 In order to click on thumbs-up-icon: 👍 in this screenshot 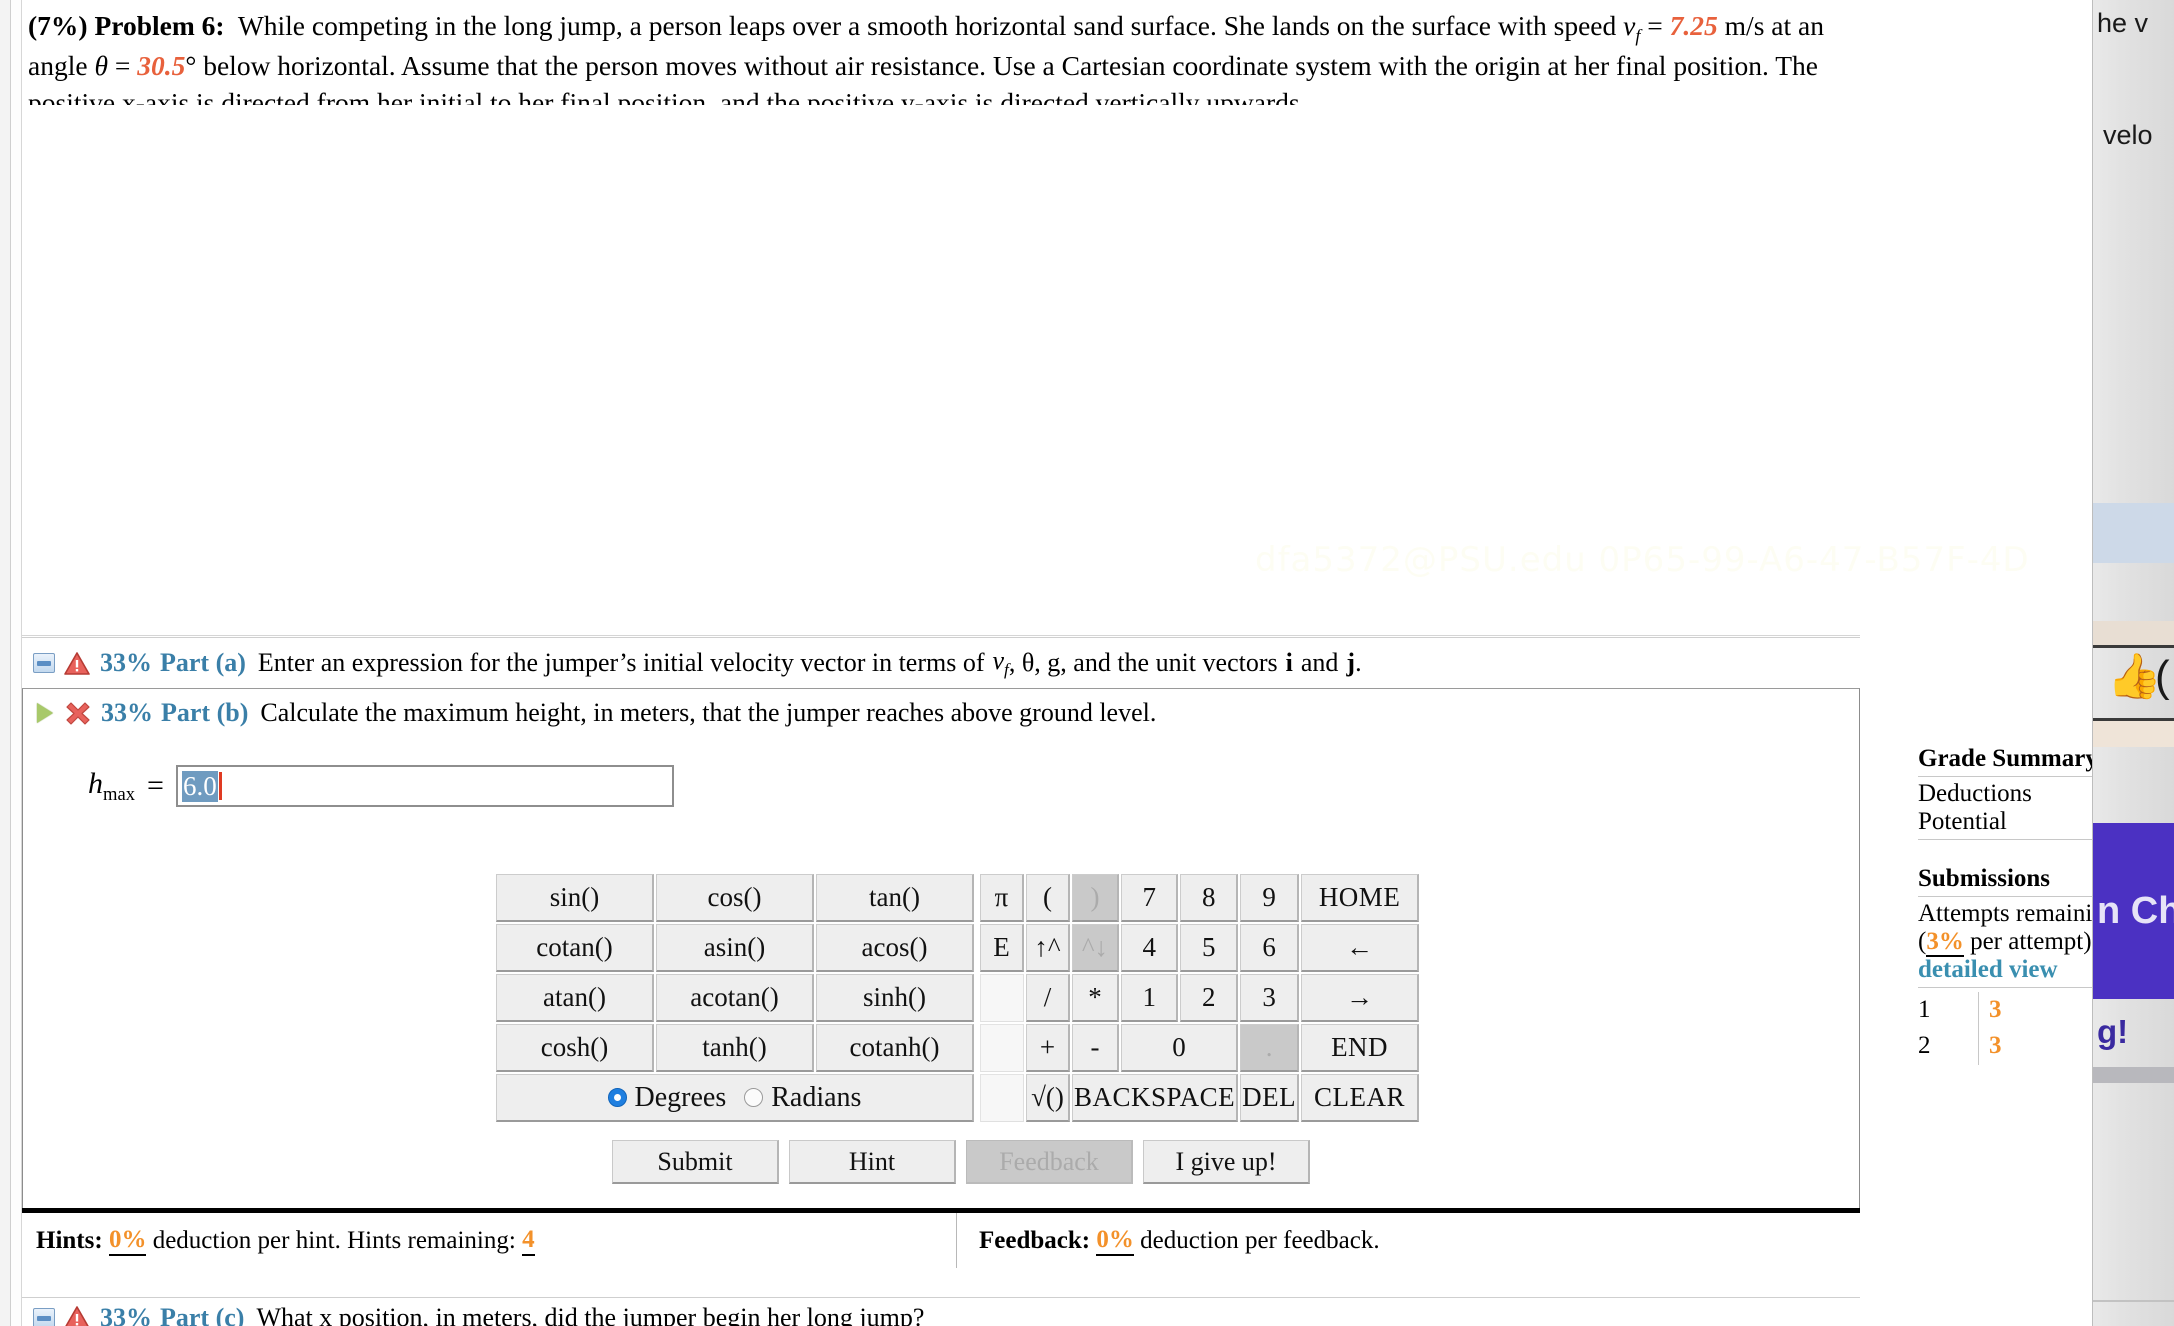, I will do `click(2134, 677)`.